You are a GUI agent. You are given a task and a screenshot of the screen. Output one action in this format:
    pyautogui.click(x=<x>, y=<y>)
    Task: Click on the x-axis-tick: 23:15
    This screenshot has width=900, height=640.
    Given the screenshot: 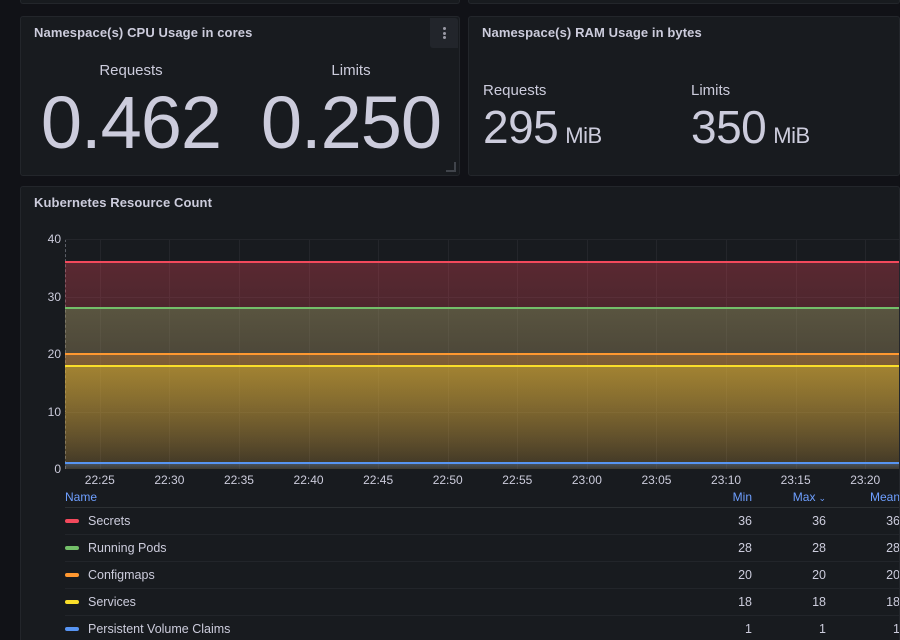 What is the action you would take?
    pyautogui.click(x=795, y=480)
    